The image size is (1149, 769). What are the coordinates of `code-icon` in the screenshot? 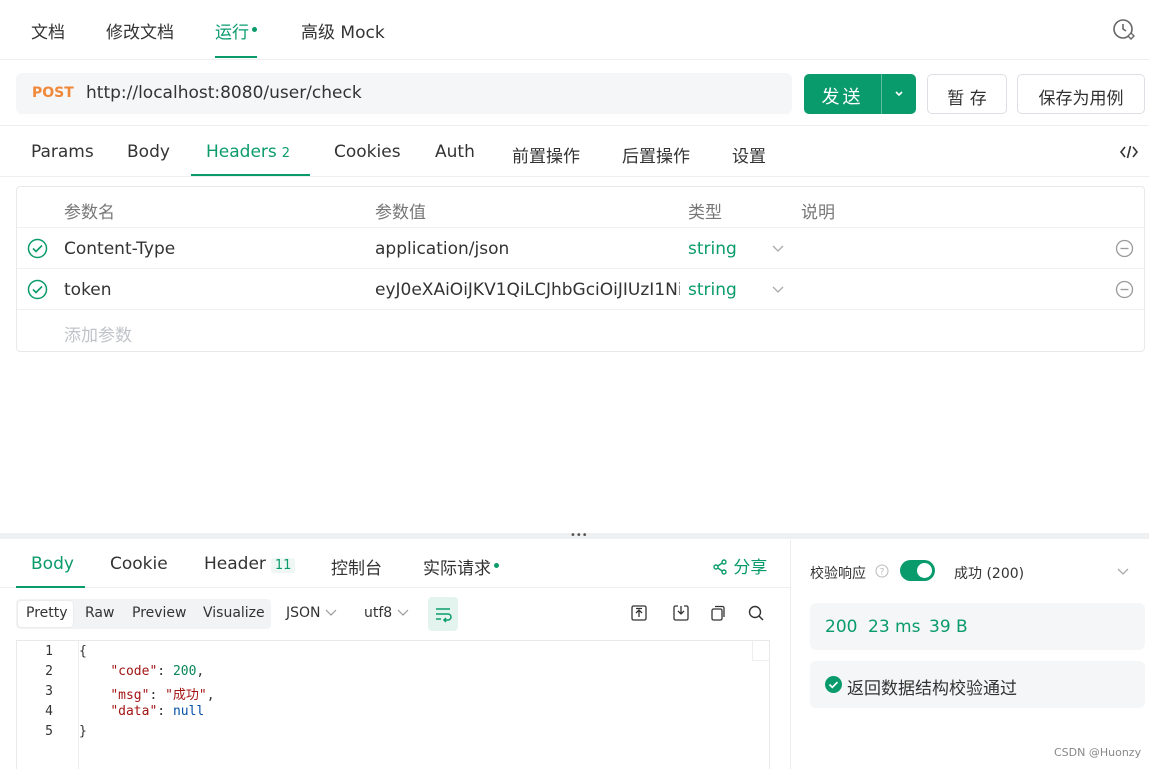 It's located at (1129, 152).